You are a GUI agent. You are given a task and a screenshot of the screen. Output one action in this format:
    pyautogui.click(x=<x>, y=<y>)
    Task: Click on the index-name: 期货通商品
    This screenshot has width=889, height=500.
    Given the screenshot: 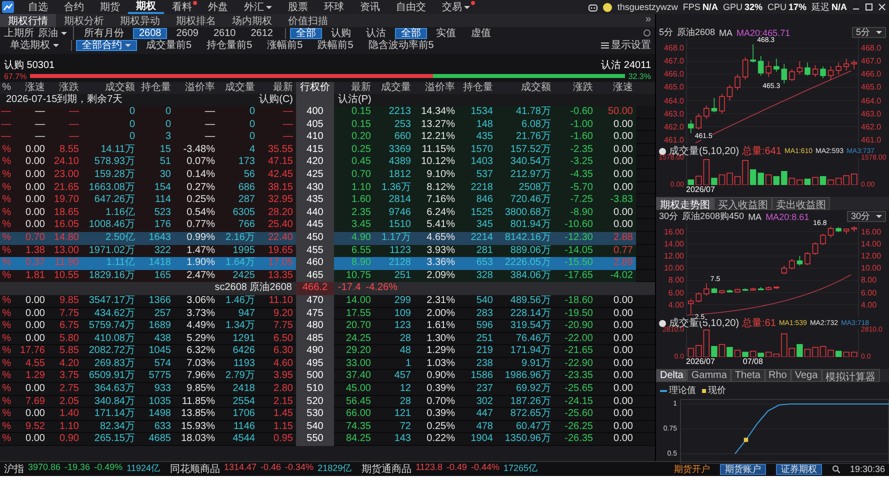 What is the action you would take?
    pyautogui.click(x=387, y=469)
    